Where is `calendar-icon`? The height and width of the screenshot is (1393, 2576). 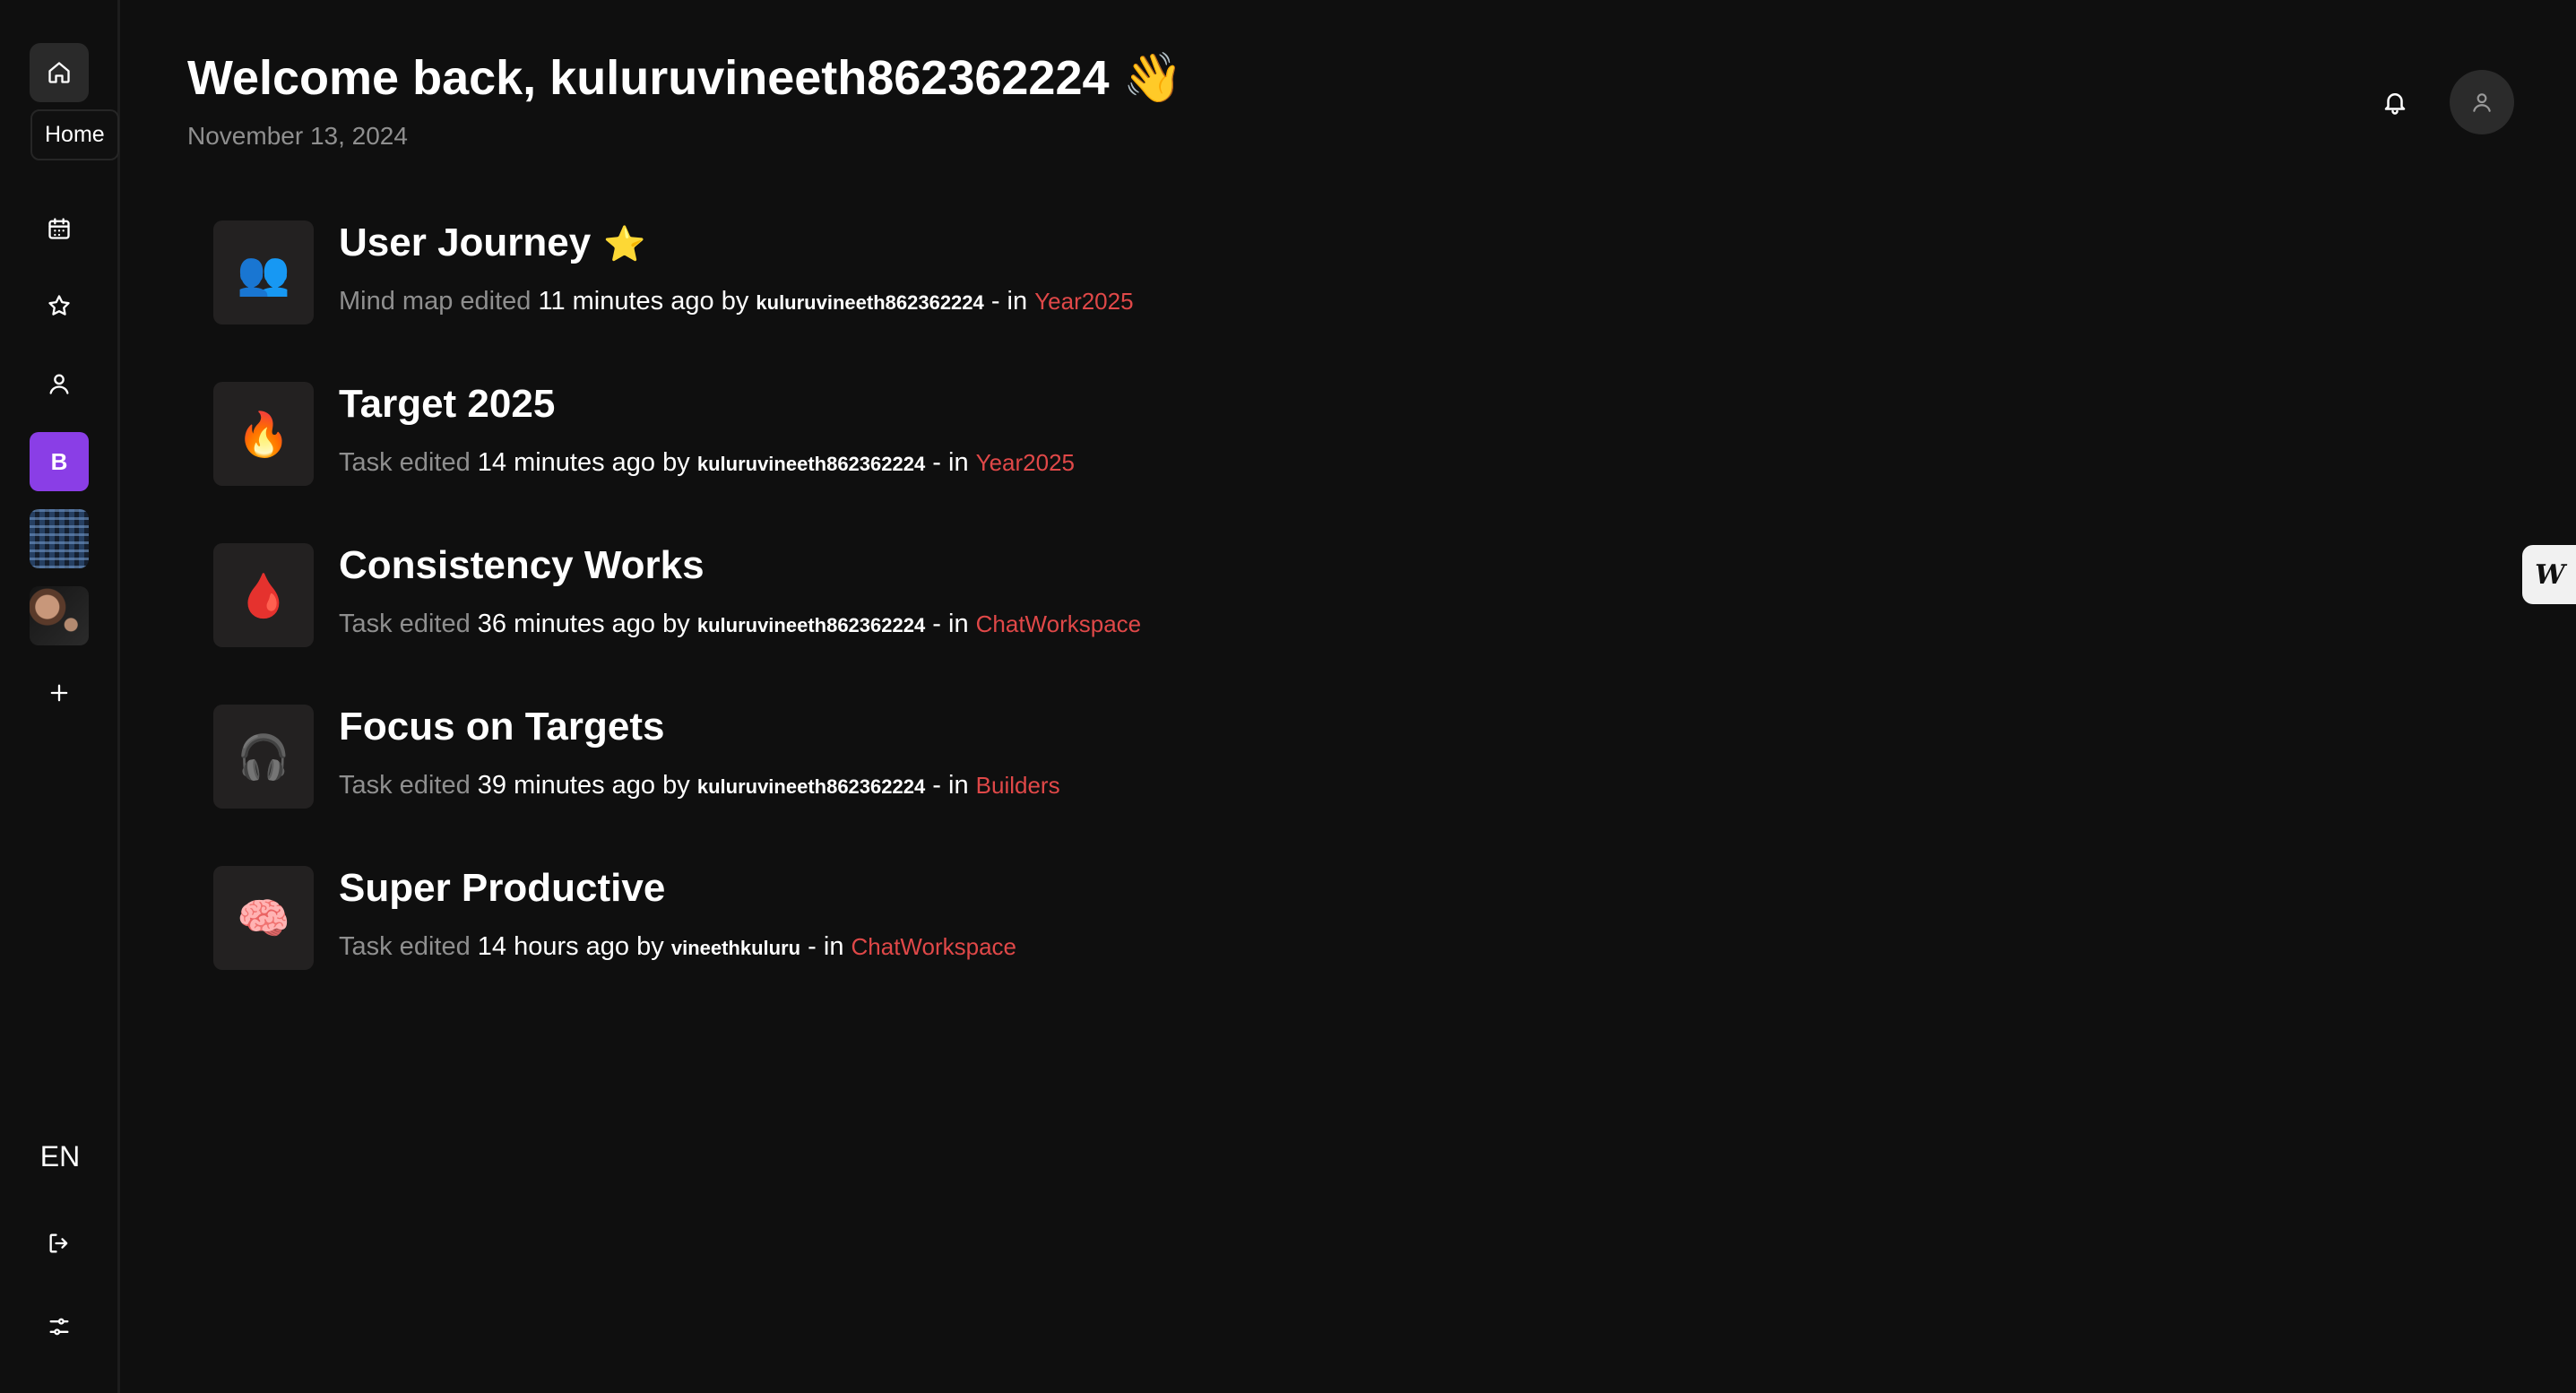 calendar-icon is located at coordinates (59, 228).